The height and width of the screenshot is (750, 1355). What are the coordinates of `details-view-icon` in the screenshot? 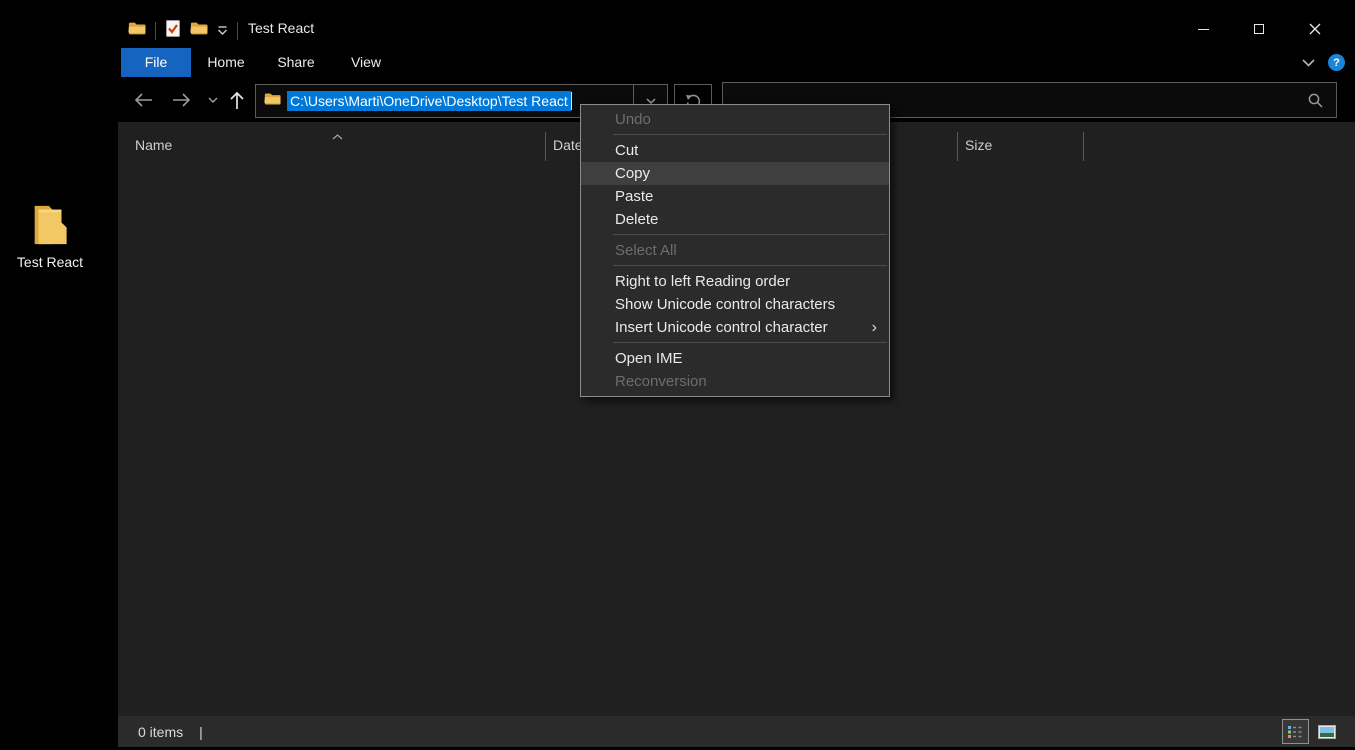 It's located at (1295, 732).